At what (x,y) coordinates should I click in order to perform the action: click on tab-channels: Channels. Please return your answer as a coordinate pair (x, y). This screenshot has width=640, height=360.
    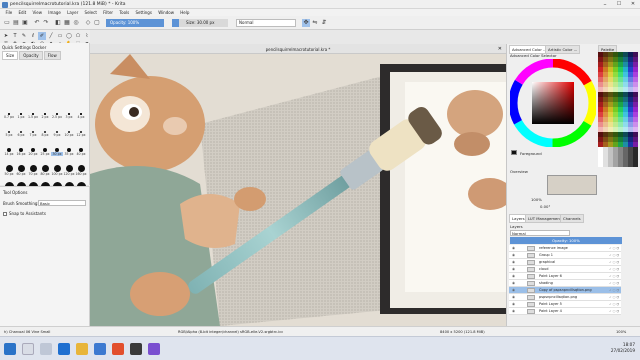
    Looking at the image, I should click on (572, 218).